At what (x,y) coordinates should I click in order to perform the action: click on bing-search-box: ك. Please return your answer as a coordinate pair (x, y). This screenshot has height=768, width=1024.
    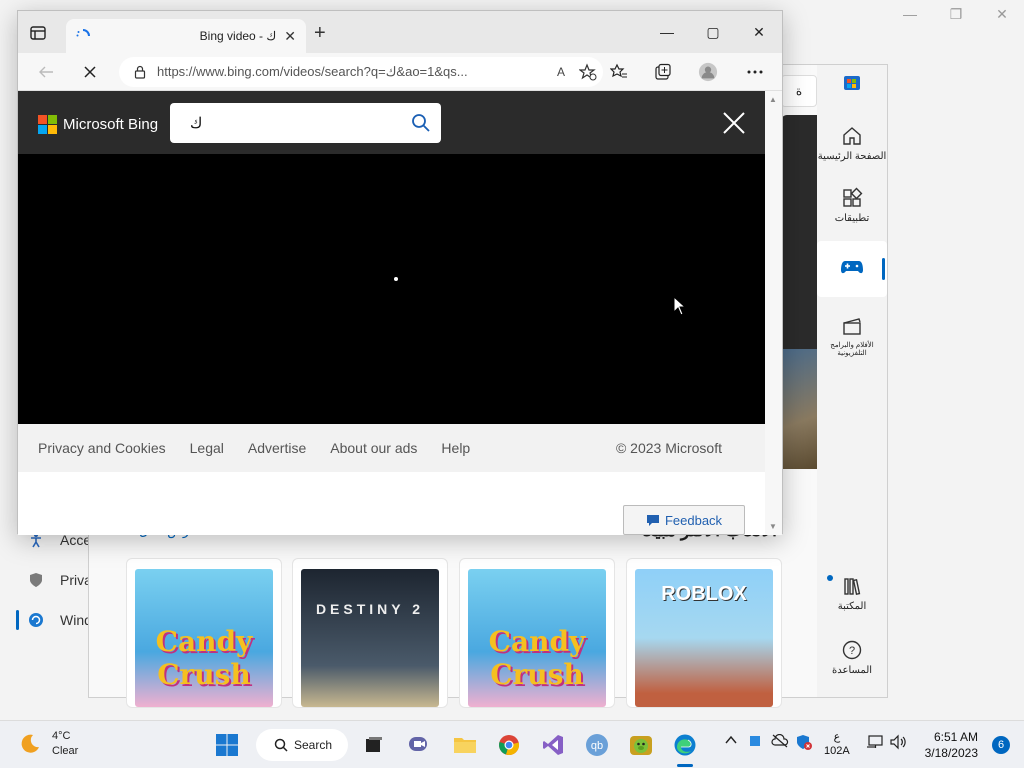
    Looking at the image, I should click on (305, 123).